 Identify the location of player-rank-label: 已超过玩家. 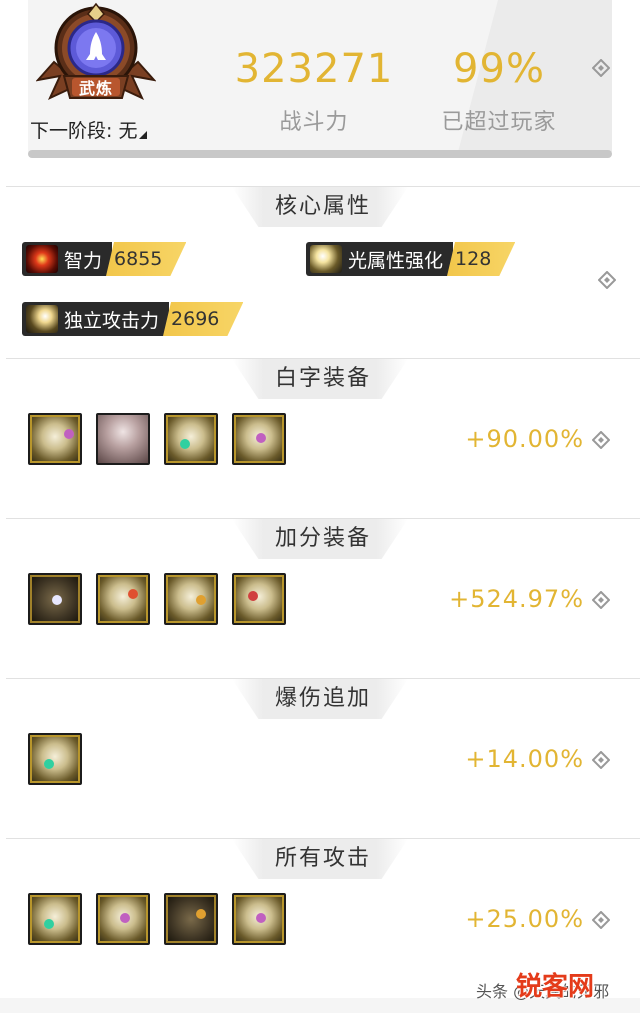
(499, 122).